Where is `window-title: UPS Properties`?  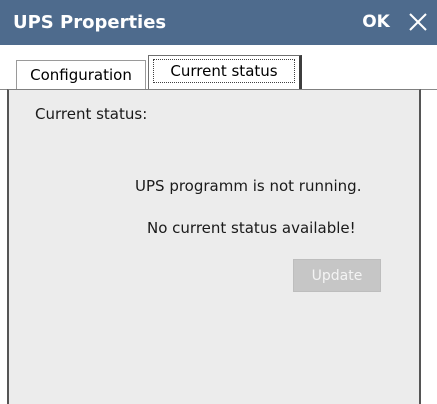
window-title: UPS Properties is located at coordinates (90, 22).